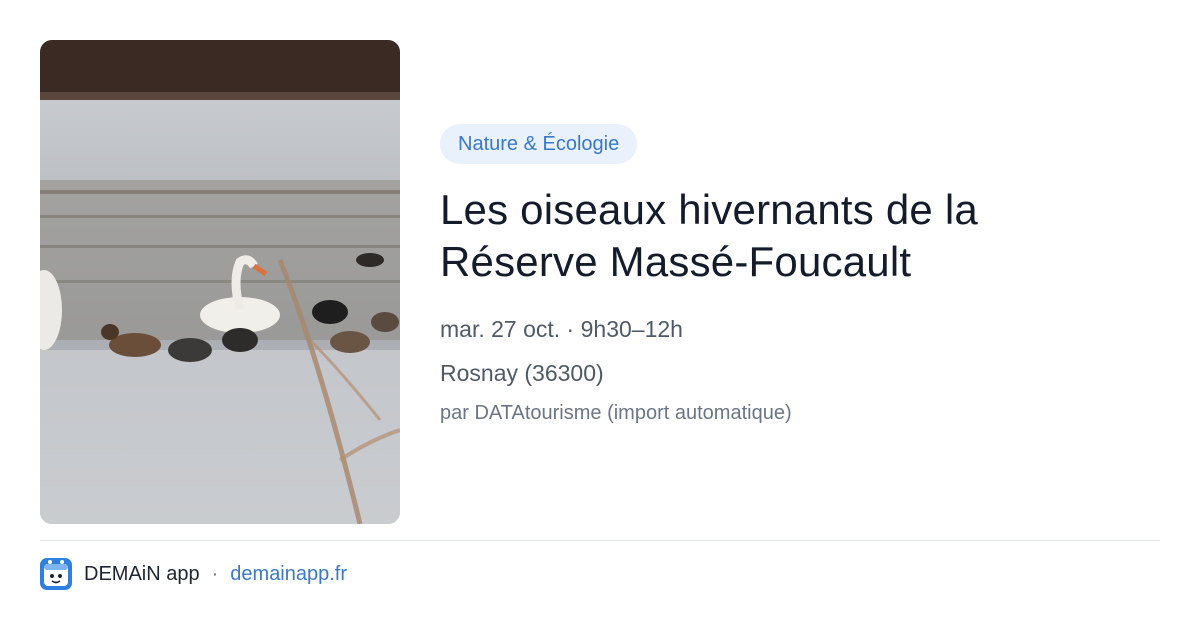 The image size is (1200, 630). I want to click on event-title-line-1: Les oiseaux hivernants de la, so click(709, 209).